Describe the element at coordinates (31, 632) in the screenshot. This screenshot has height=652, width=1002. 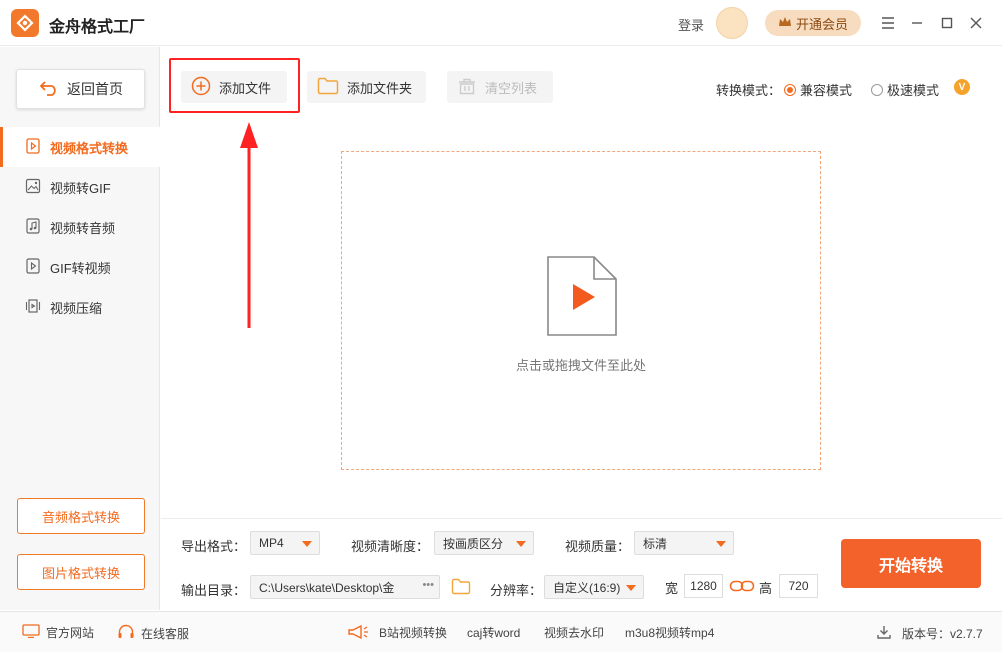
I see `monitor-icon` at that location.